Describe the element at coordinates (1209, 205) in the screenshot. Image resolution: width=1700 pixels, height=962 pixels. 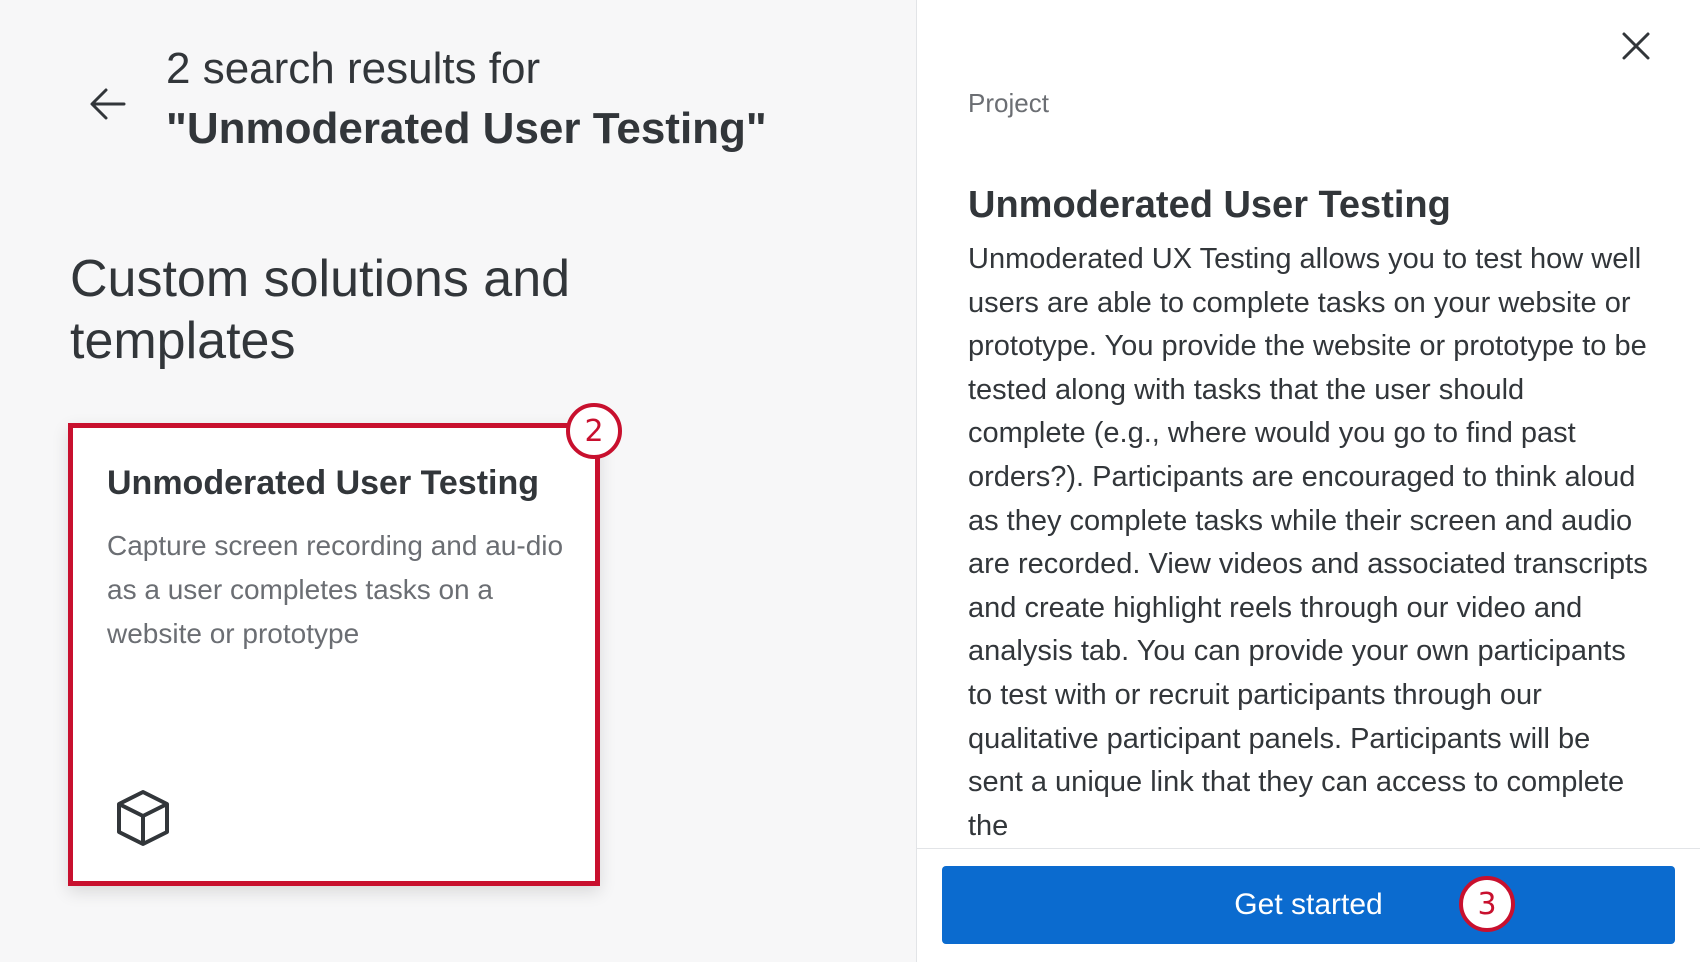
I see `detail-title: Unmoderated User Testing` at that location.